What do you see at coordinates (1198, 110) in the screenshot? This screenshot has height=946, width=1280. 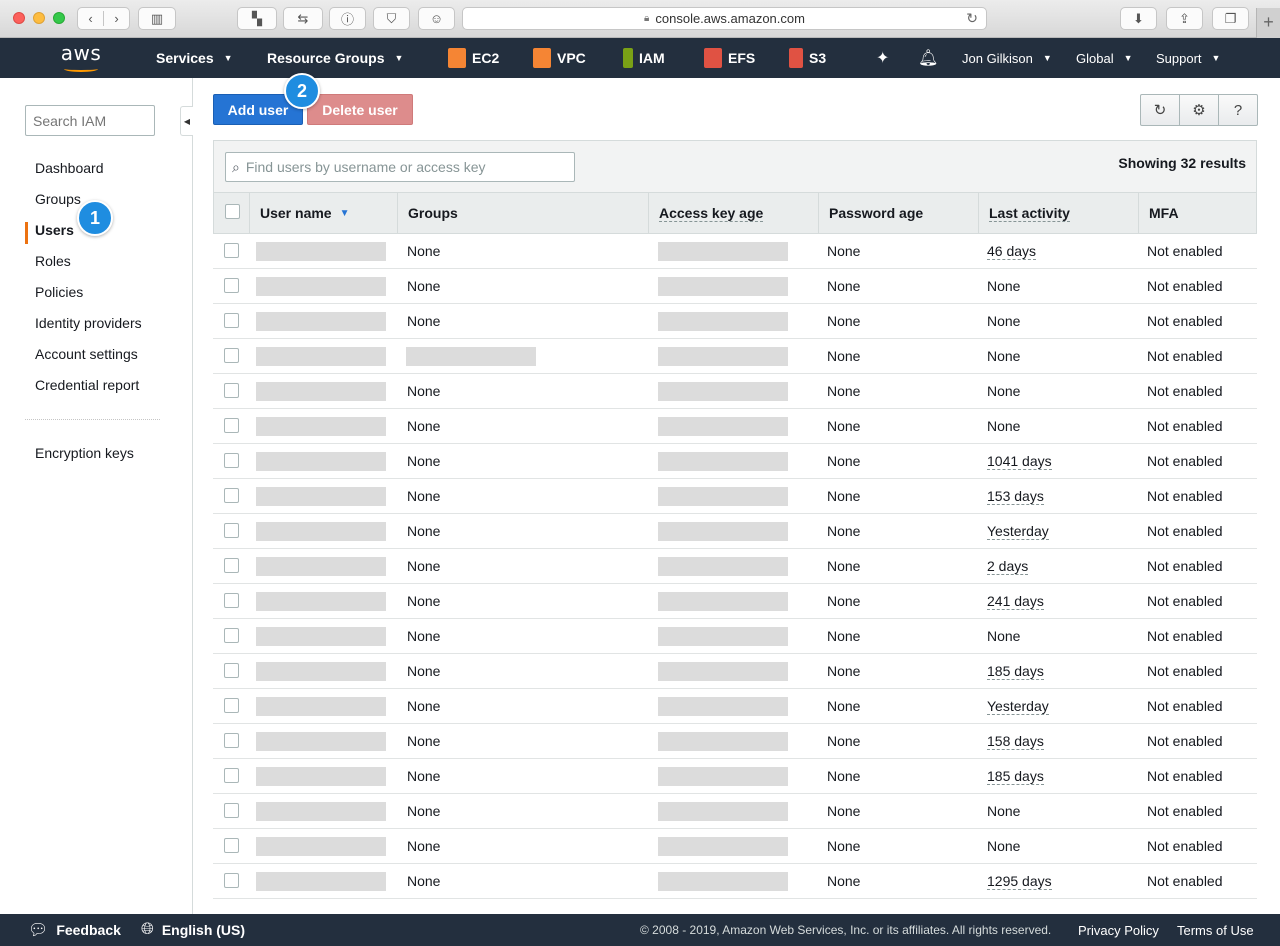 I see `gear-icon: ⚙` at bounding box center [1198, 110].